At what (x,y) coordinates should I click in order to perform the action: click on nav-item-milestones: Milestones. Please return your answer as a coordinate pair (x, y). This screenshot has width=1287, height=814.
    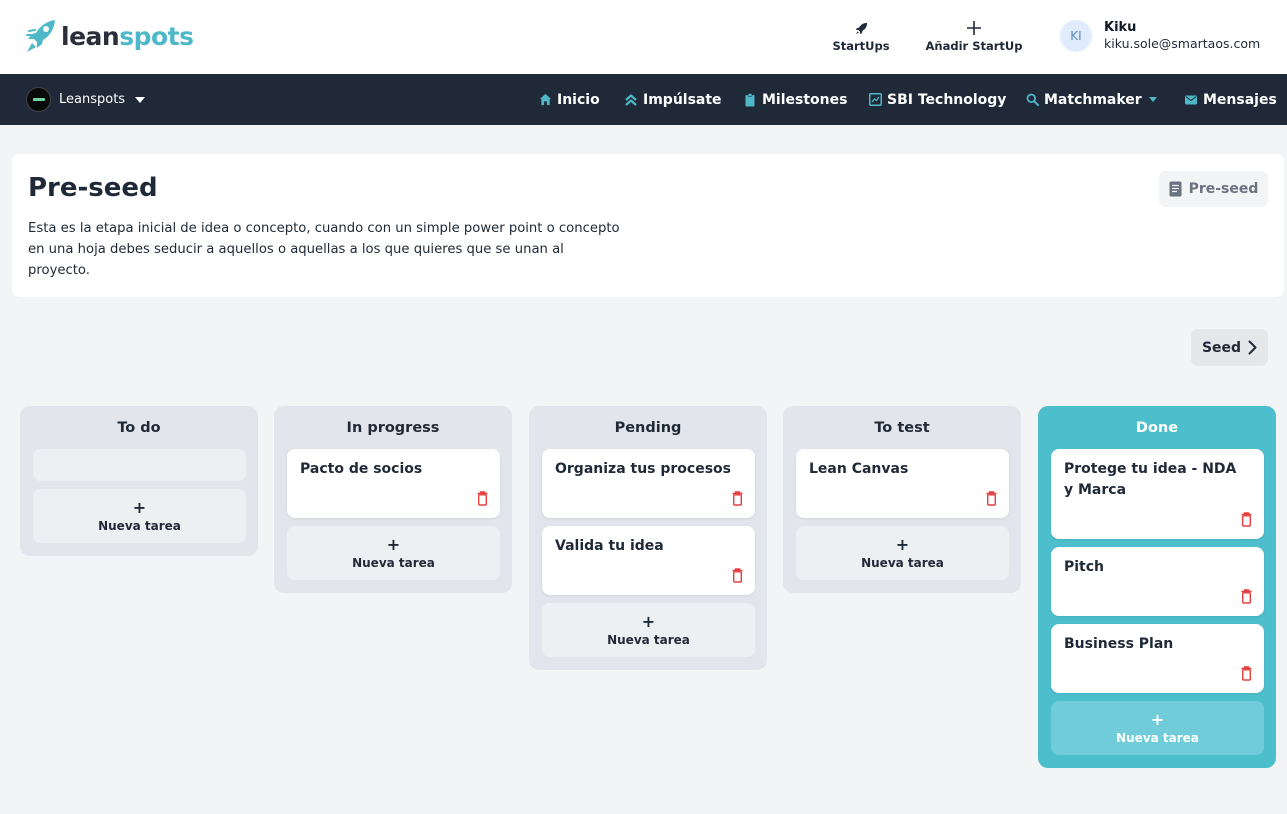
    Looking at the image, I should click on (795, 99).